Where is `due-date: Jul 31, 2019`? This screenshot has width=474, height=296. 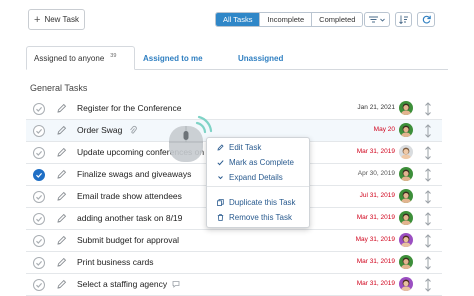 due-date: Jul 31, 2019 is located at coordinates (377, 195).